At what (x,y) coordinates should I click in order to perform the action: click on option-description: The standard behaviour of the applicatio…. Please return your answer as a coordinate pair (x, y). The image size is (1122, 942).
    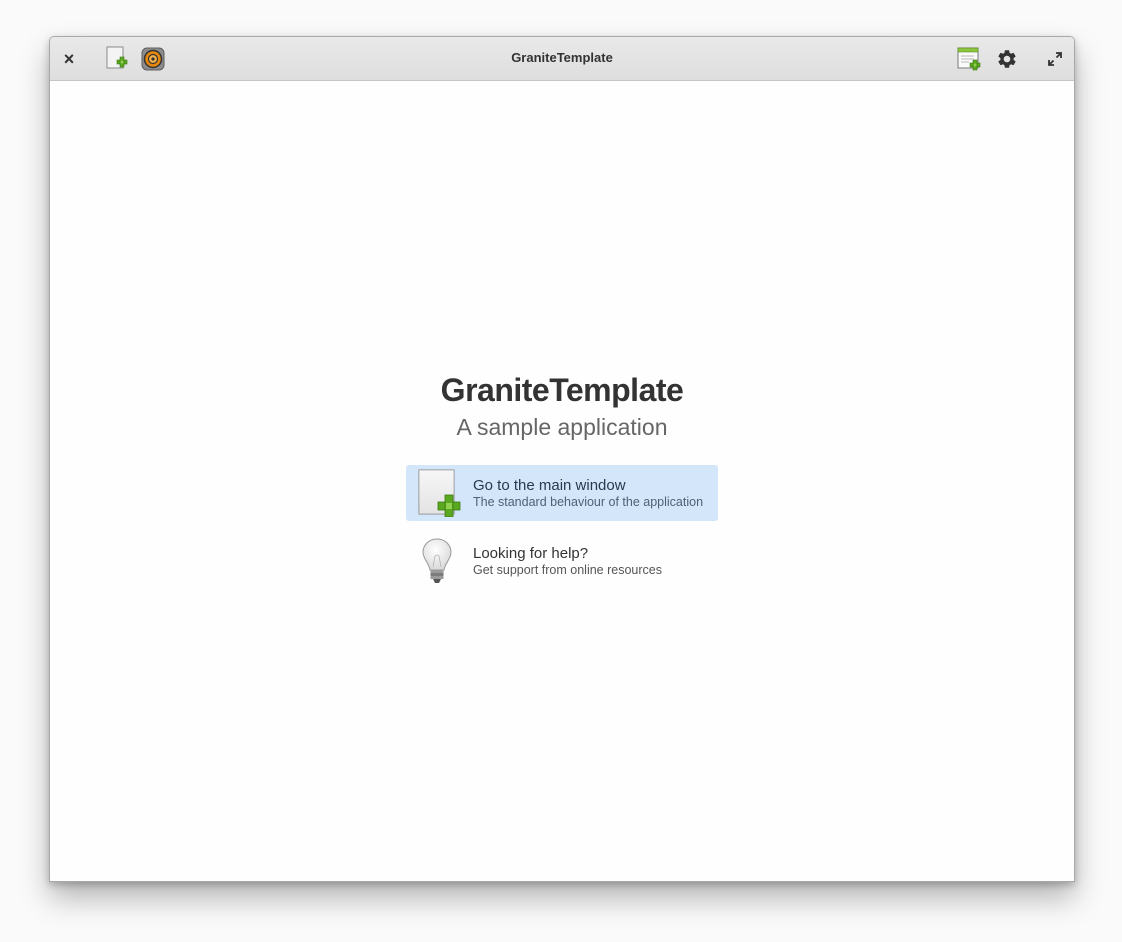
    Looking at the image, I should click on (588, 502).